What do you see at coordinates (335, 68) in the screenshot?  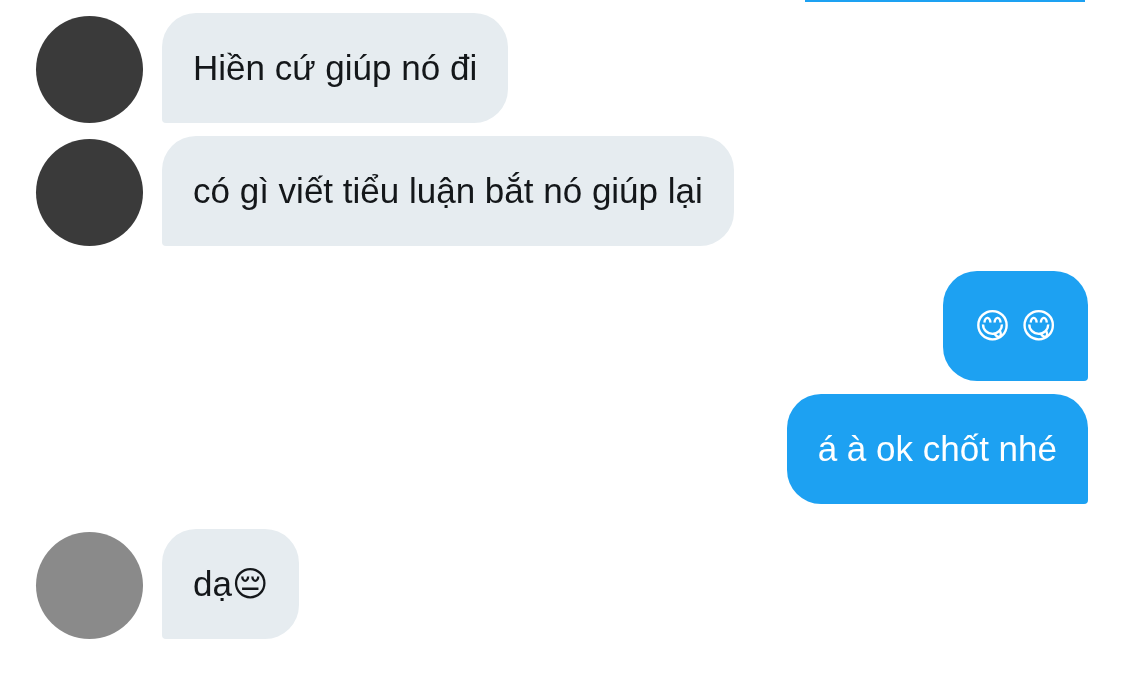 I see `message-bubble: Hiền cứ giúp nó đi` at bounding box center [335, 68].